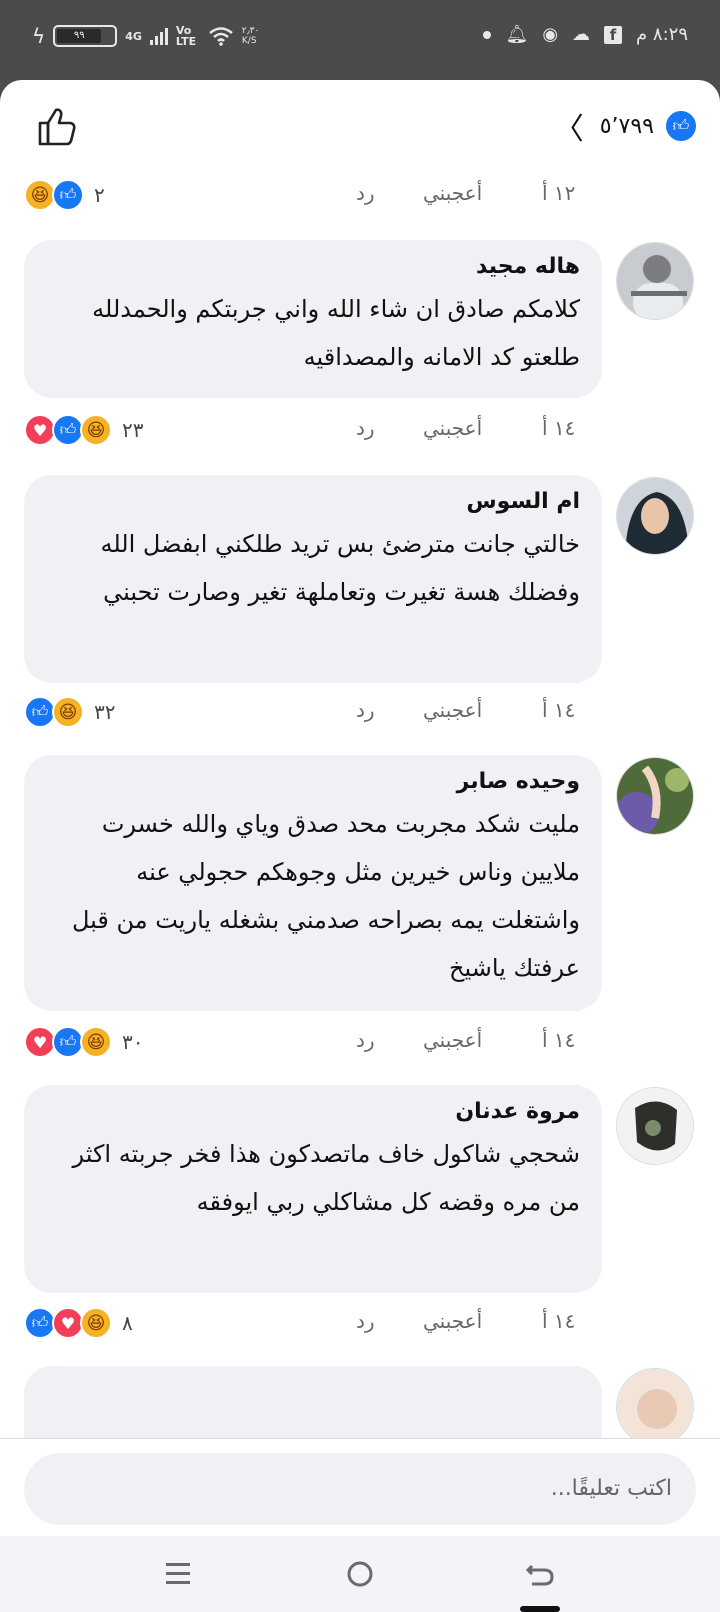 The height and width of the screenshot is (1612, 720). What do you see at coordinates (517, 34) in the screenshot?
I see `bell-icon: 🔔︎` at bounding box center [517, 34].